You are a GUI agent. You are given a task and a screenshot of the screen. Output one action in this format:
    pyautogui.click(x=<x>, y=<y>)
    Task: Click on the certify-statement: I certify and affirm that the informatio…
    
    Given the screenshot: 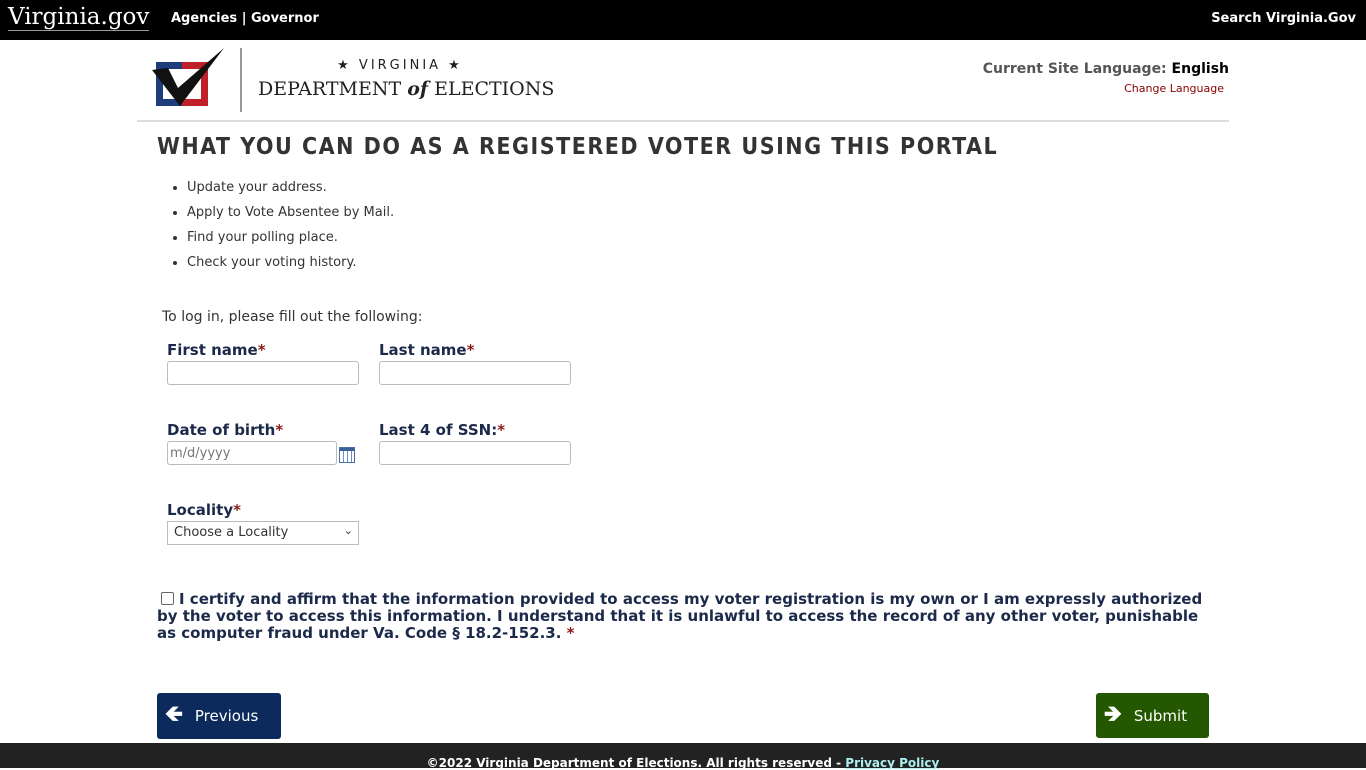 What is the action you would take?
    pyautogui.click(x=680, y=616)
    